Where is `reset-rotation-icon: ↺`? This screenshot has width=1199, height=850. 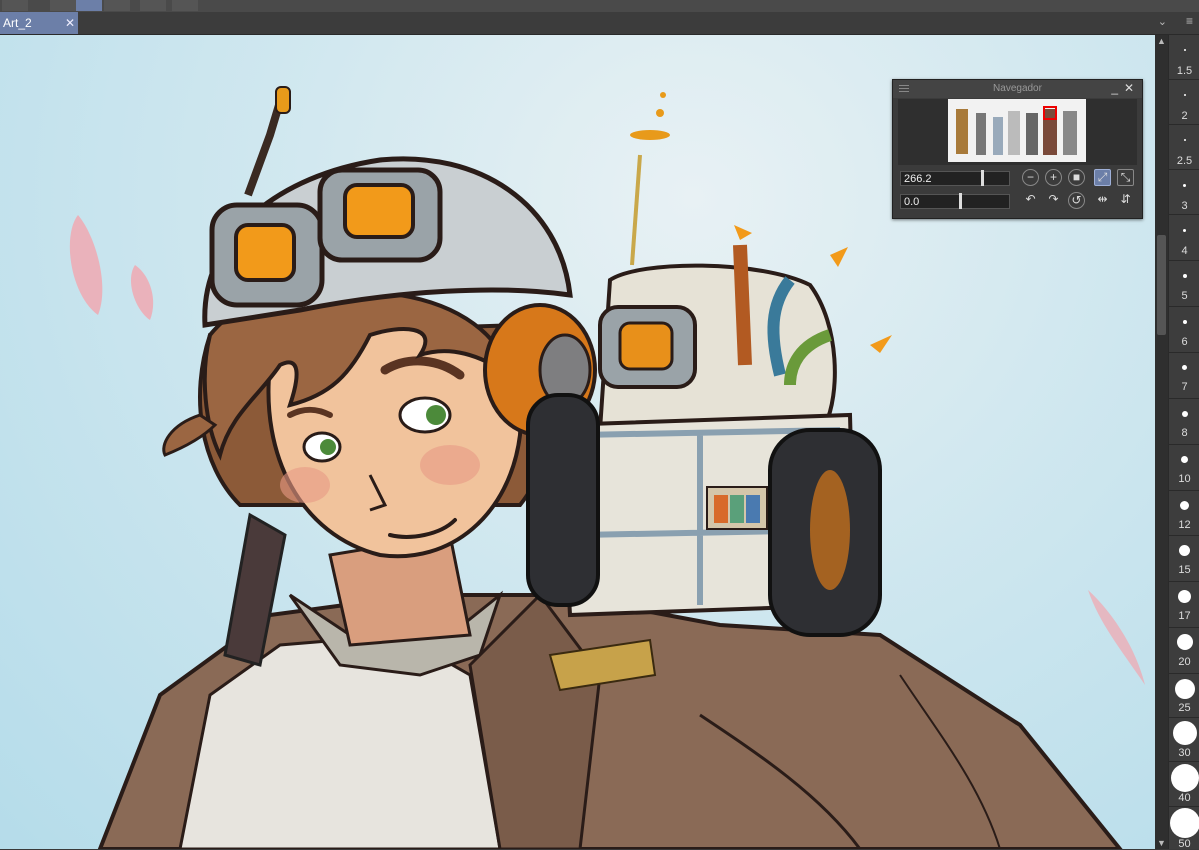
reset-rotation-icon: ↺ is located at coordinates (1076, 200).